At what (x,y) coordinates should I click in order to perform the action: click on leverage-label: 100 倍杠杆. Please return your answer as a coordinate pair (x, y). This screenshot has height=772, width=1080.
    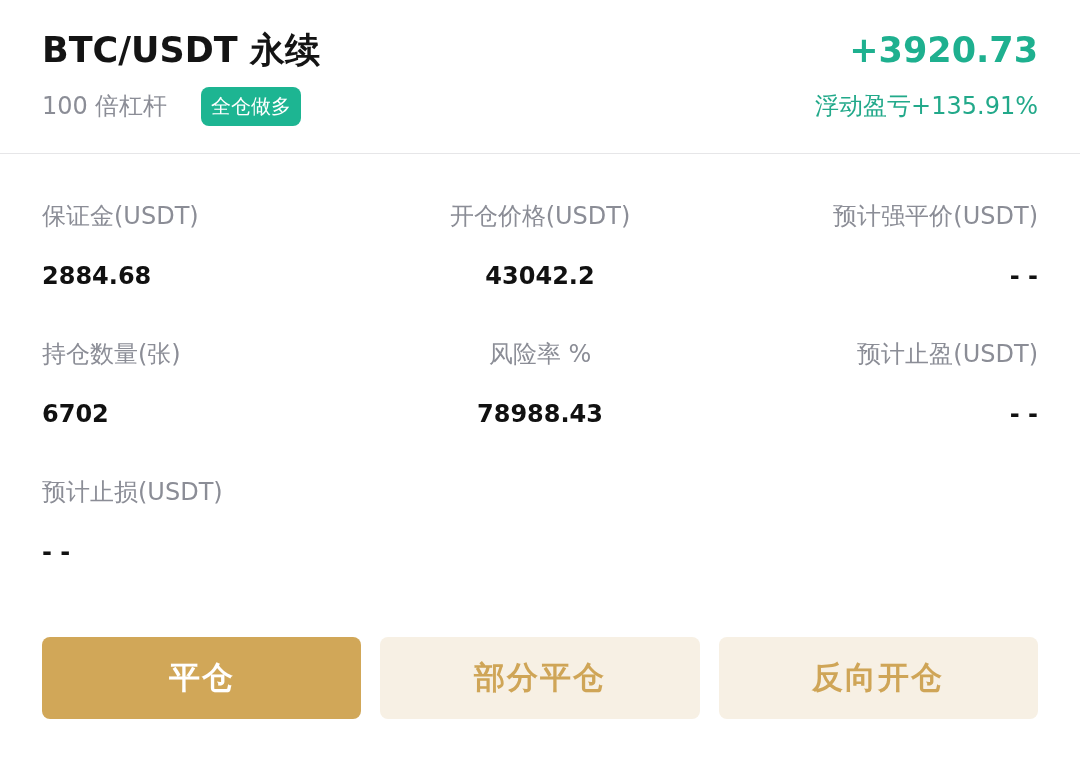
    Looking at the image, I should click on (105, 106).